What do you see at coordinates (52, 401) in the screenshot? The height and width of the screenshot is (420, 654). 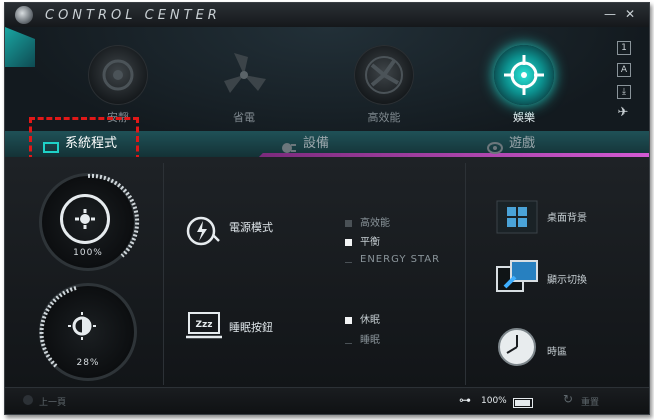 I see `back-button: 上一頁` at bounding box center [52, 401].